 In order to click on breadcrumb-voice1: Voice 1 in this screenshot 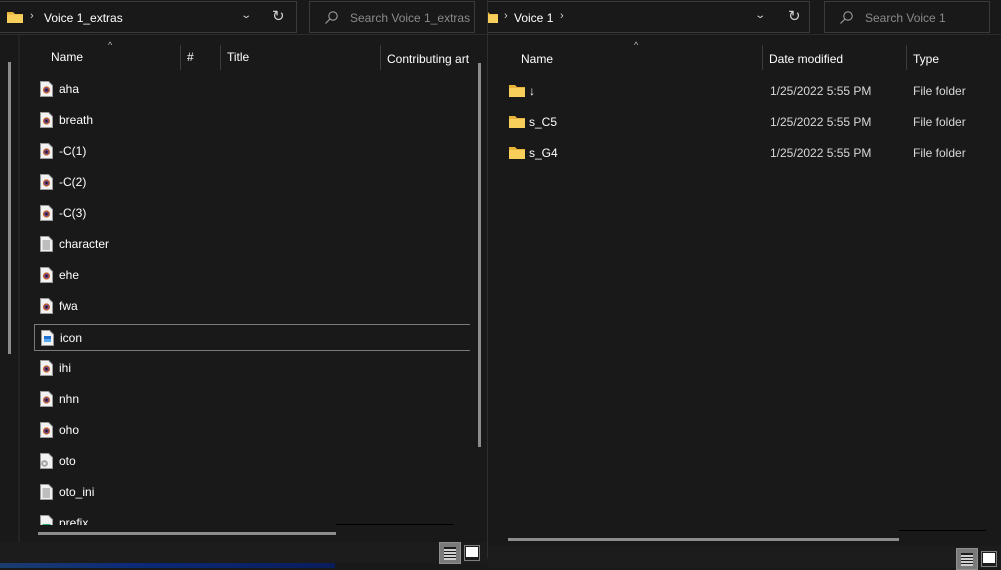, I will do `click(533, 18)`.